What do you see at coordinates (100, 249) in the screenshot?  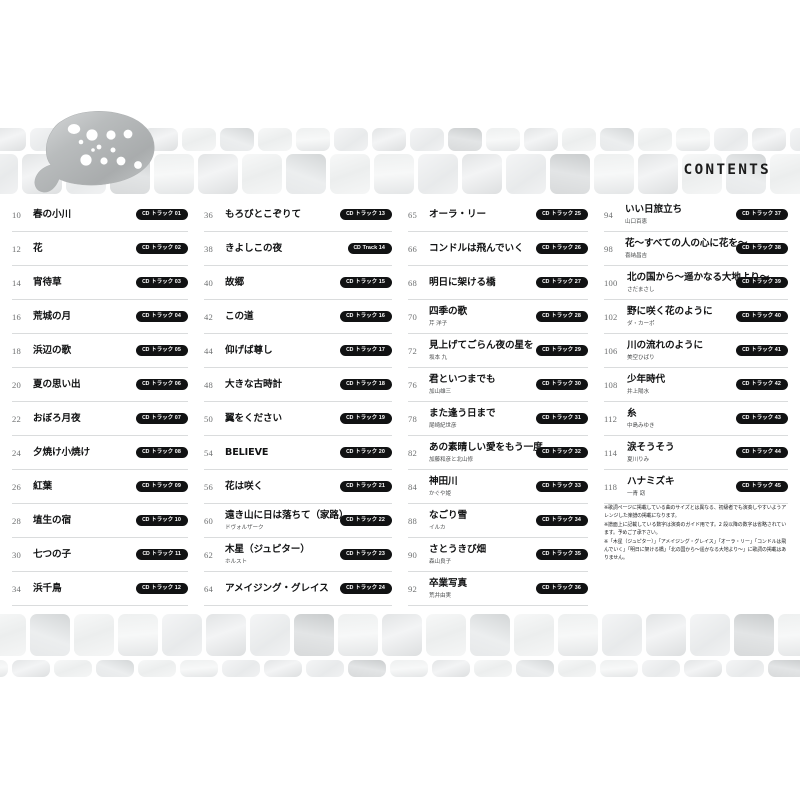 I see `contents-entry: 12 花 CD トラック 02` at bounding box center [100, 249].